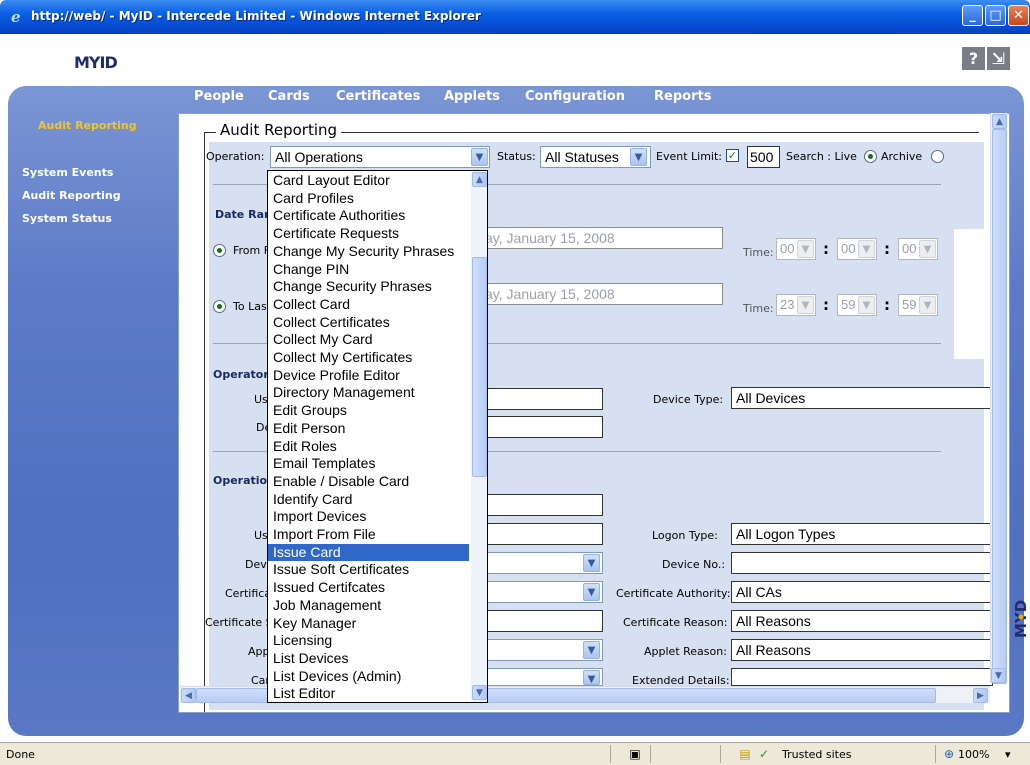  Describe the element at coordinates (973, 58) in the screenshot. I see `help-icon: ?` at that location.